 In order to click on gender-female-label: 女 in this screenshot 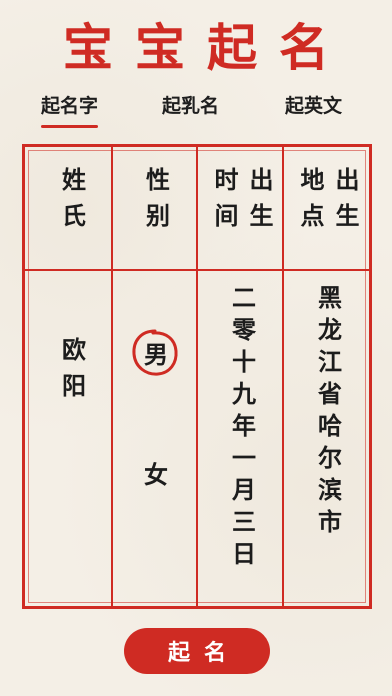, I will do `click(156, 474)`.